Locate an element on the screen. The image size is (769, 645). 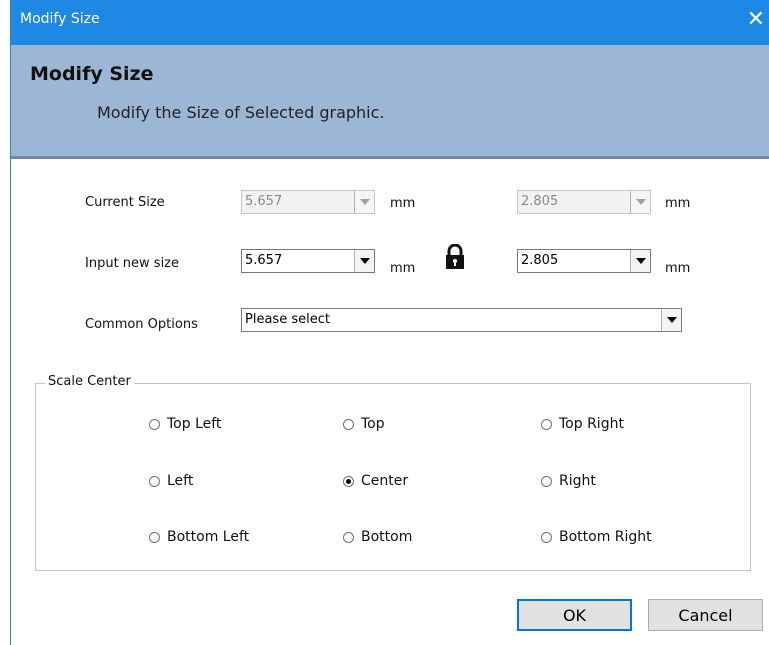
input-width-combo: 5.657 is located at coordinates (308, 261).